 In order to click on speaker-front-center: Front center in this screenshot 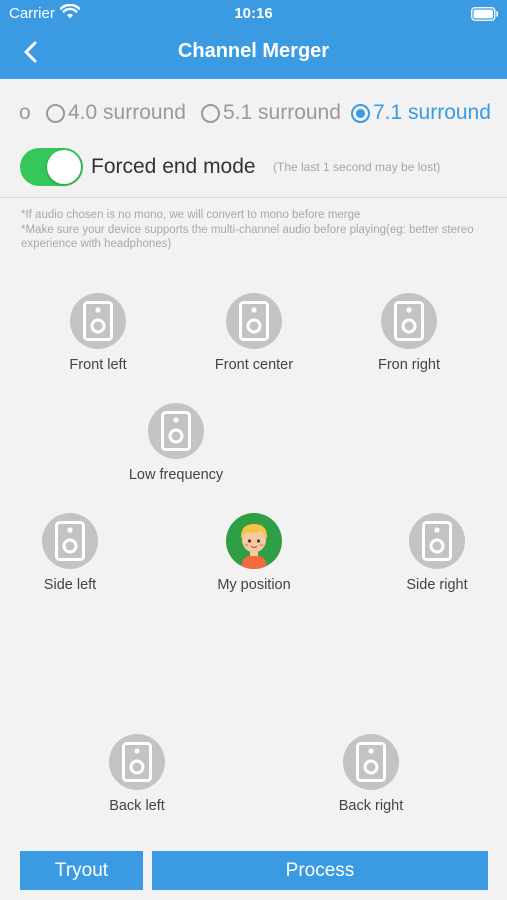, I will do `click(254, 333)`.